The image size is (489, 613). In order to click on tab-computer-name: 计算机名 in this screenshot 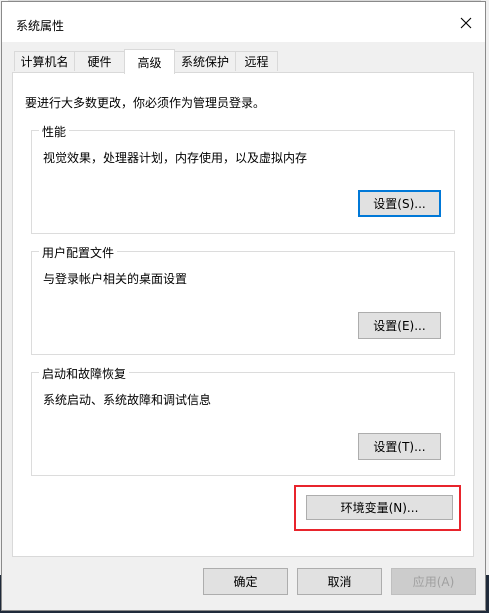, I will do `click(44, 61)`.